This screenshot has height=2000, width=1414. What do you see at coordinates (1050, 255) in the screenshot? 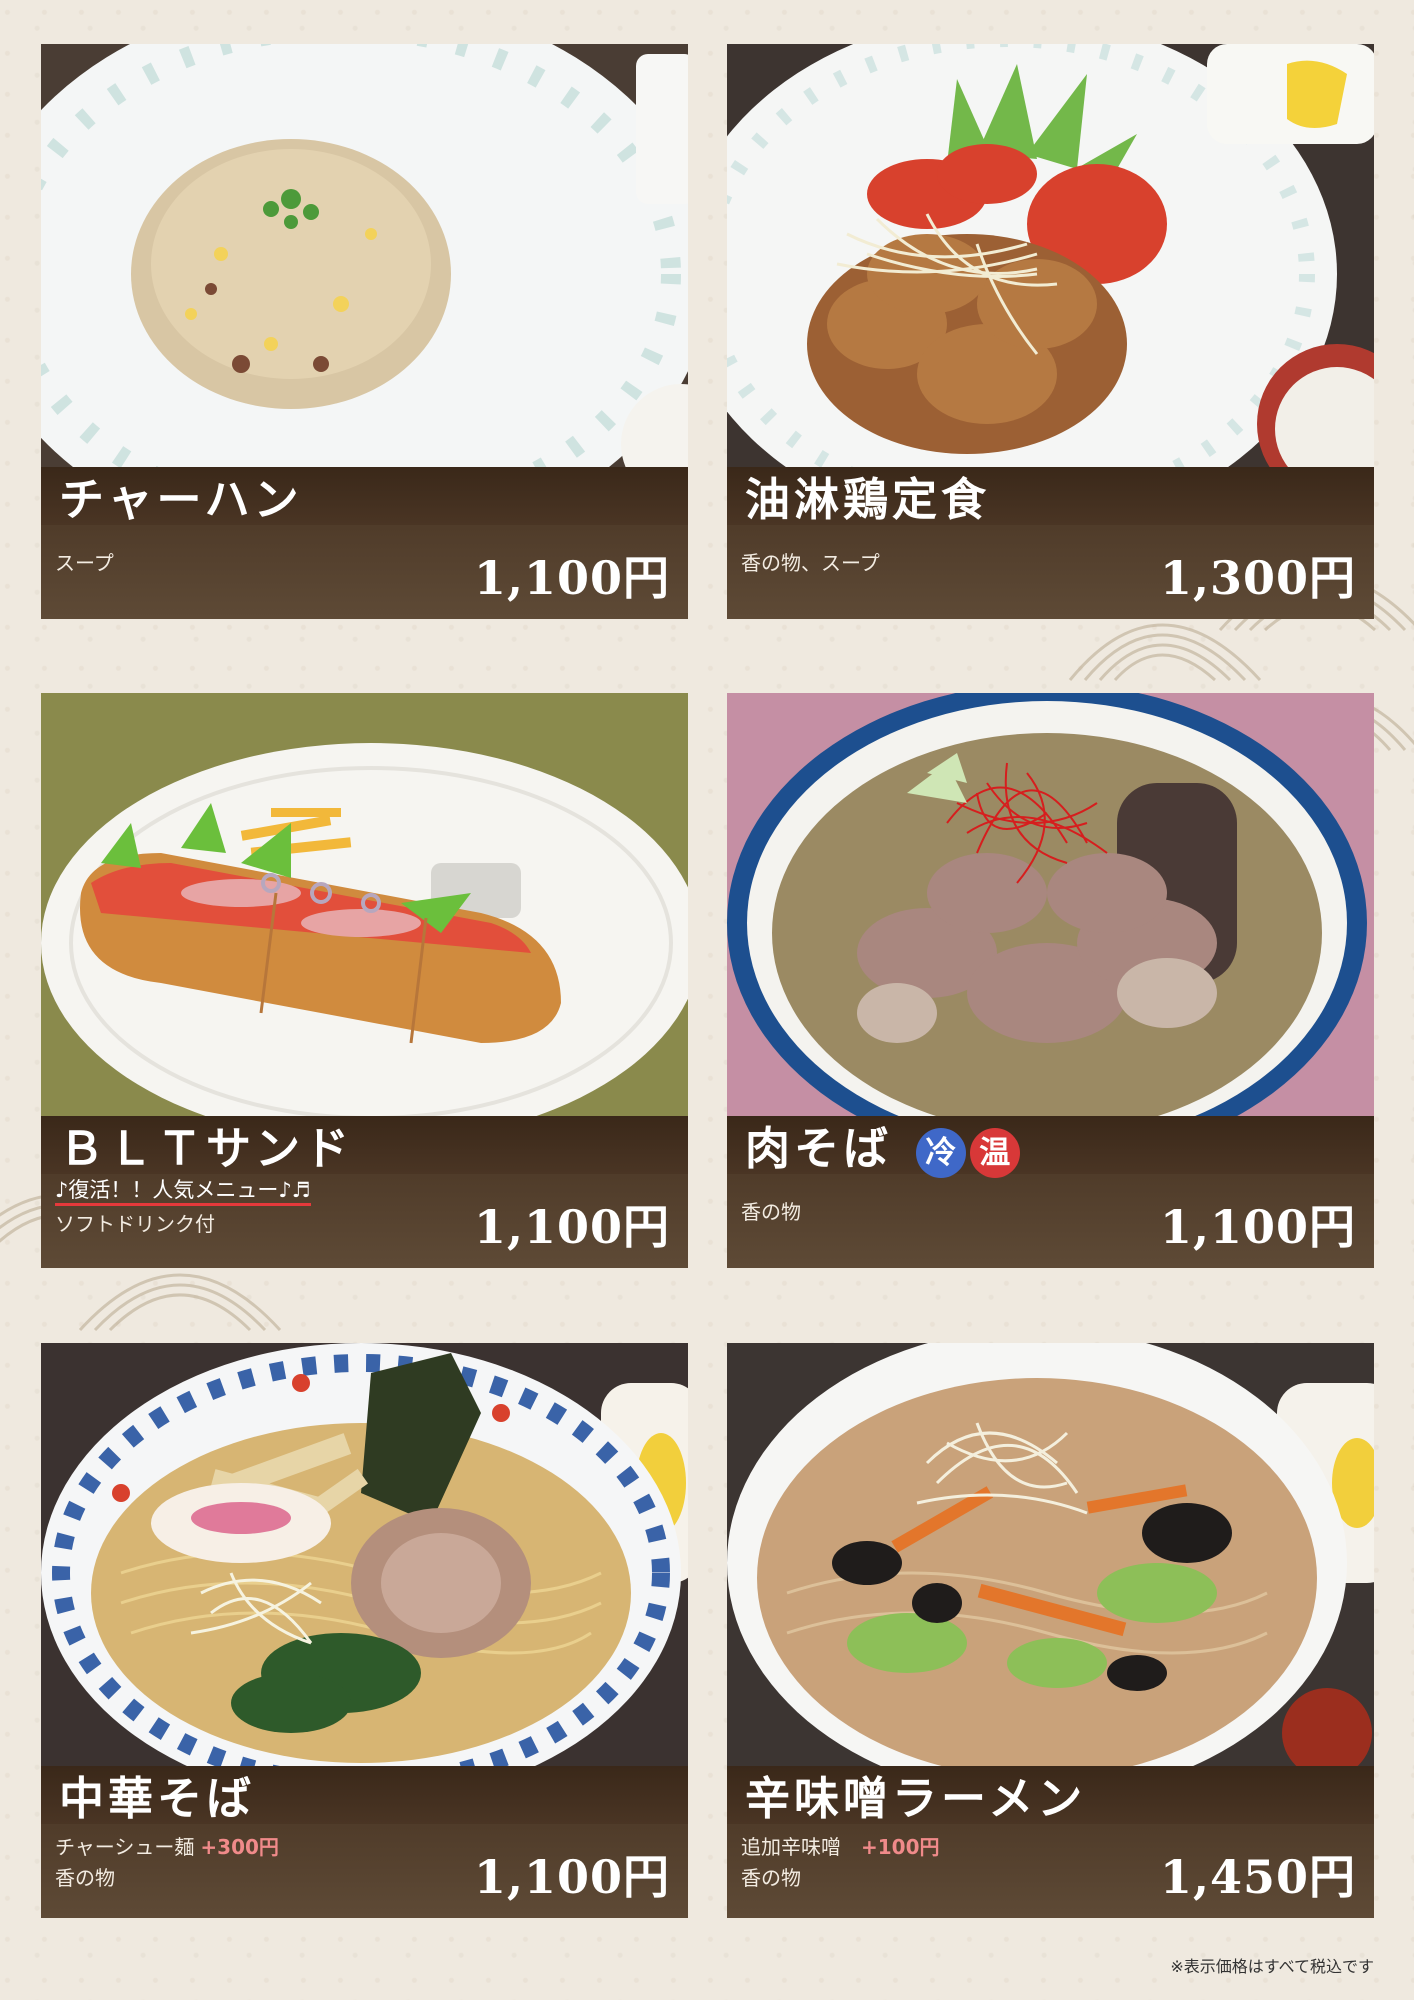
I see `yuringchi-photo` at bounding box center [1050, 255].